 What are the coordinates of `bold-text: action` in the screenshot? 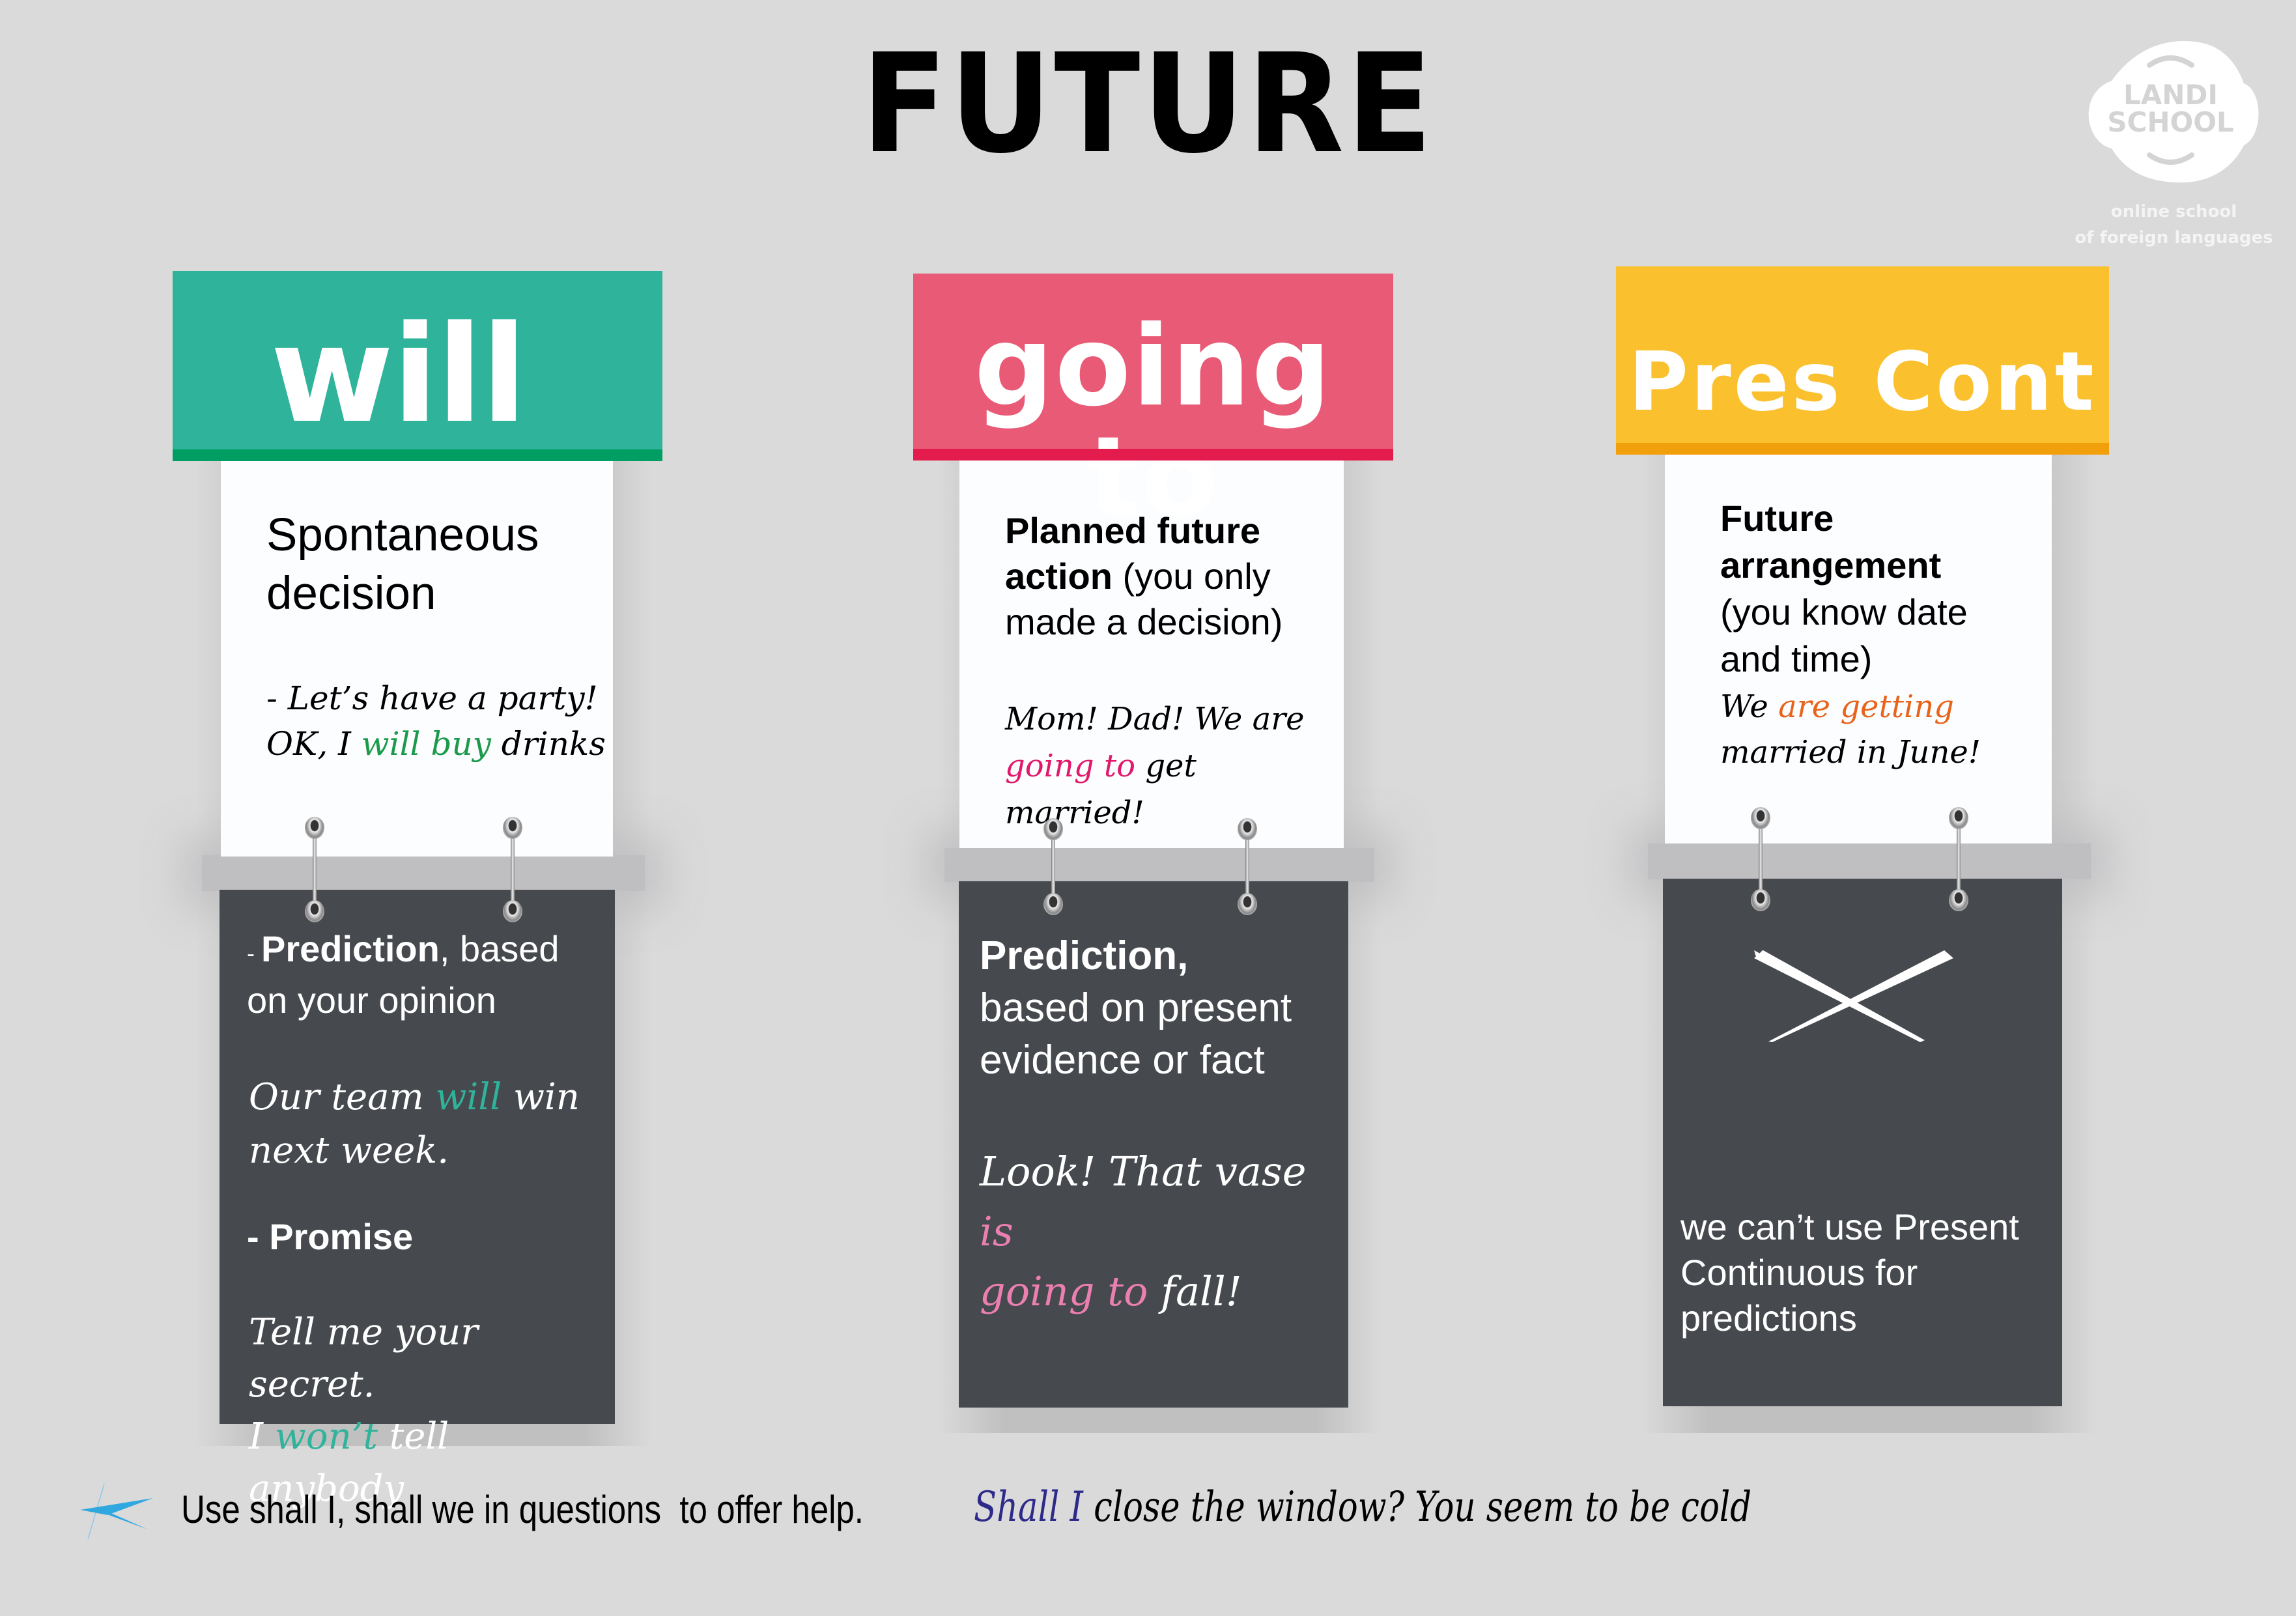 It's located at (1059, 576).